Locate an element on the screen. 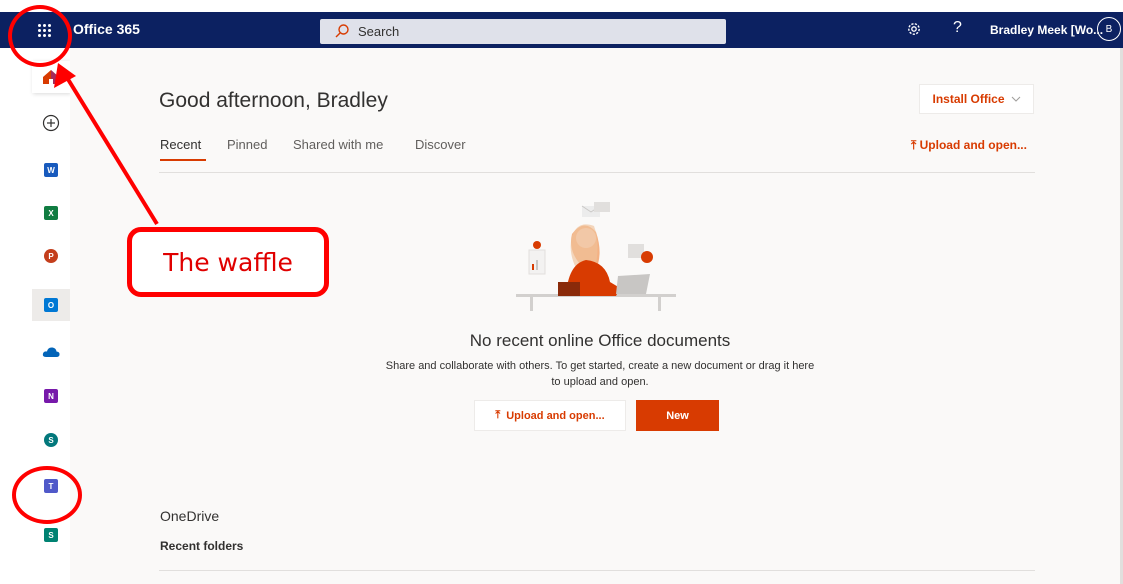 This screenshot has height=584, width=1123. sway-icon: S is located at coordinates (51, 535).